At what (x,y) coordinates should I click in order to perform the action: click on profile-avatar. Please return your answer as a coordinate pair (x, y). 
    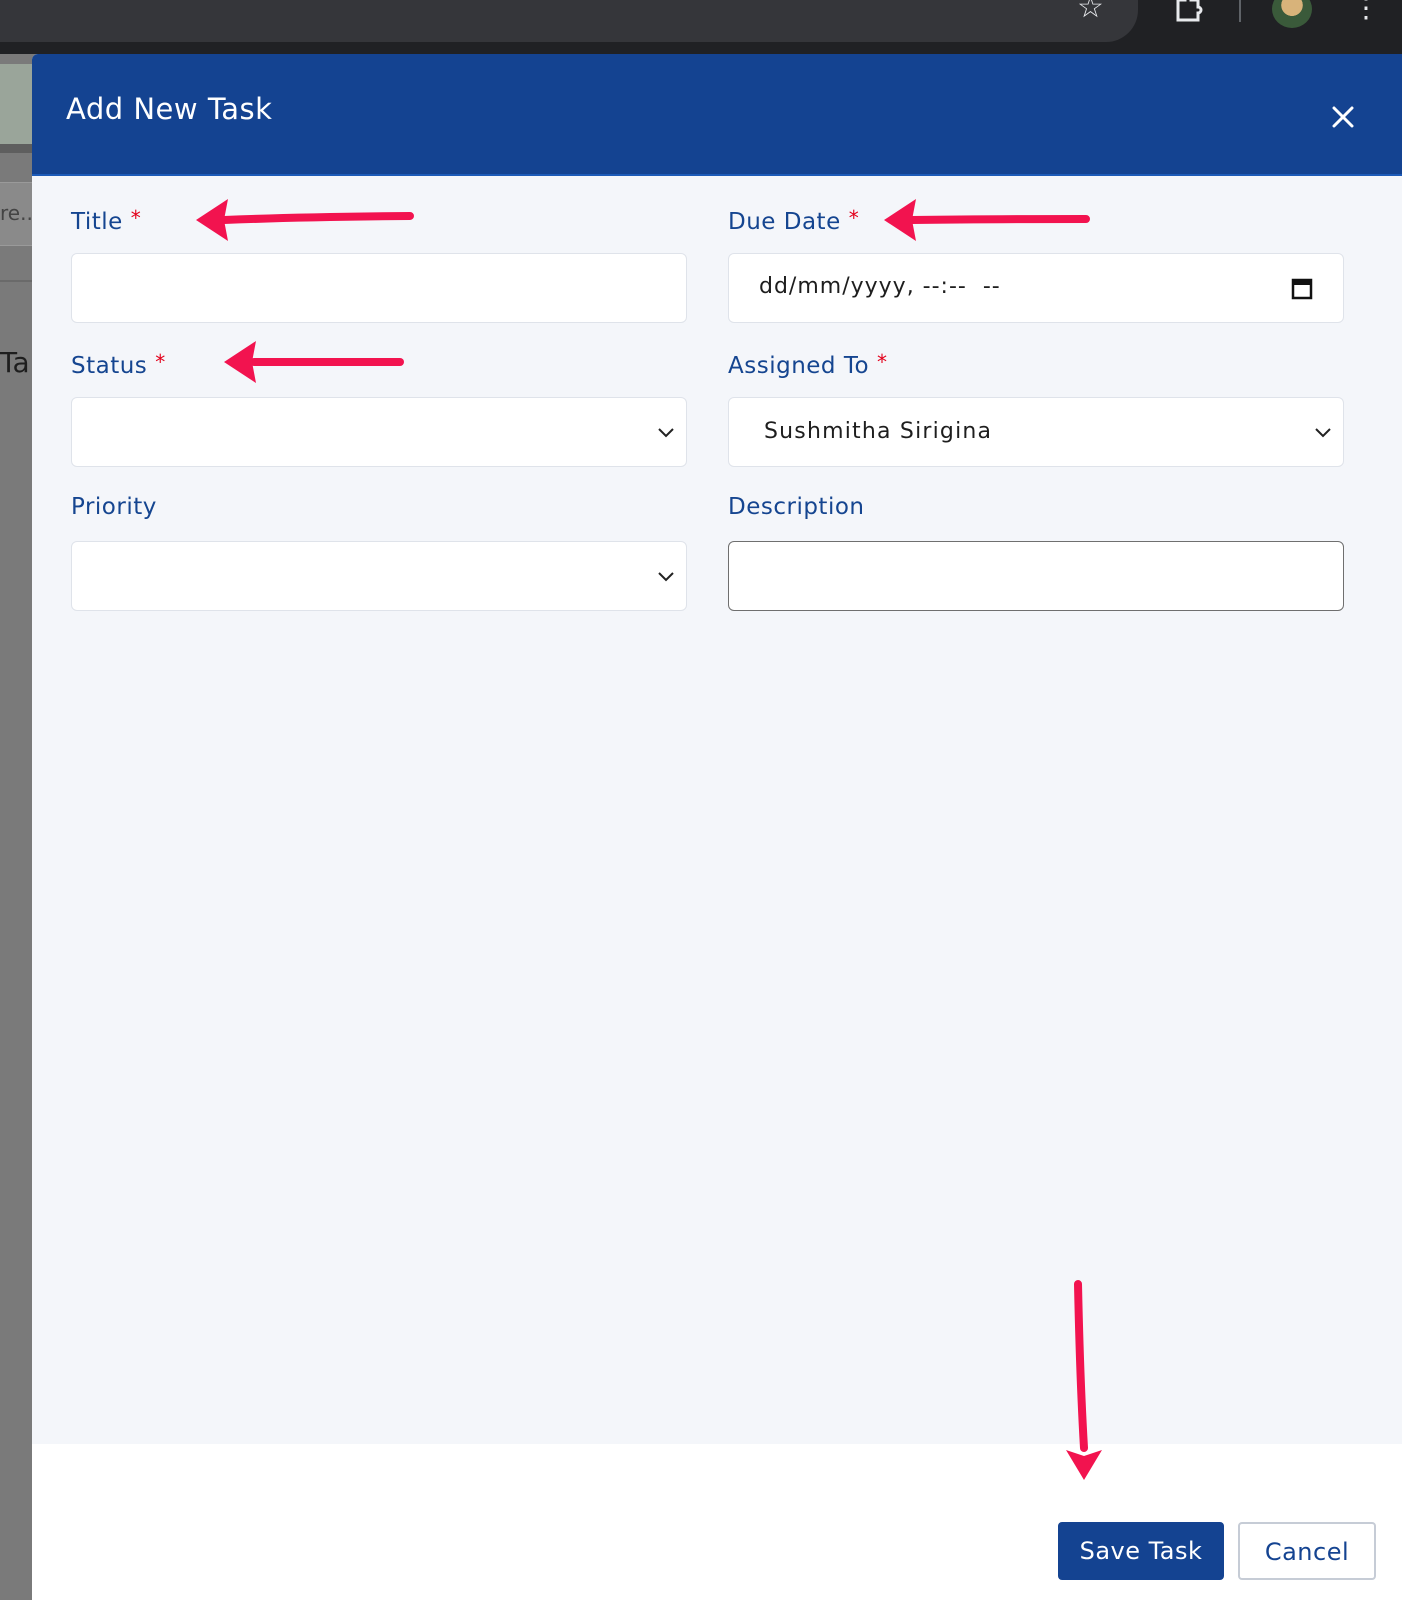
    Looking at the image, I should click on (1292, 14).